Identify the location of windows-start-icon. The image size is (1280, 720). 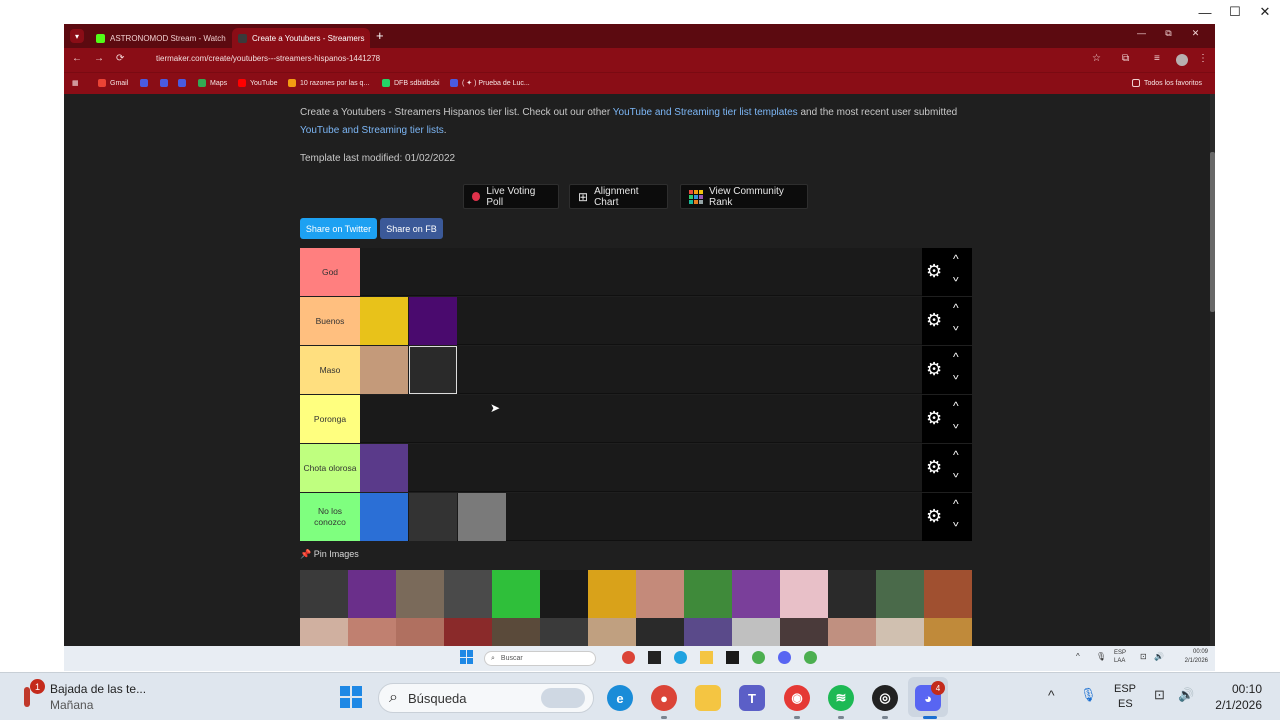
(351, 697).